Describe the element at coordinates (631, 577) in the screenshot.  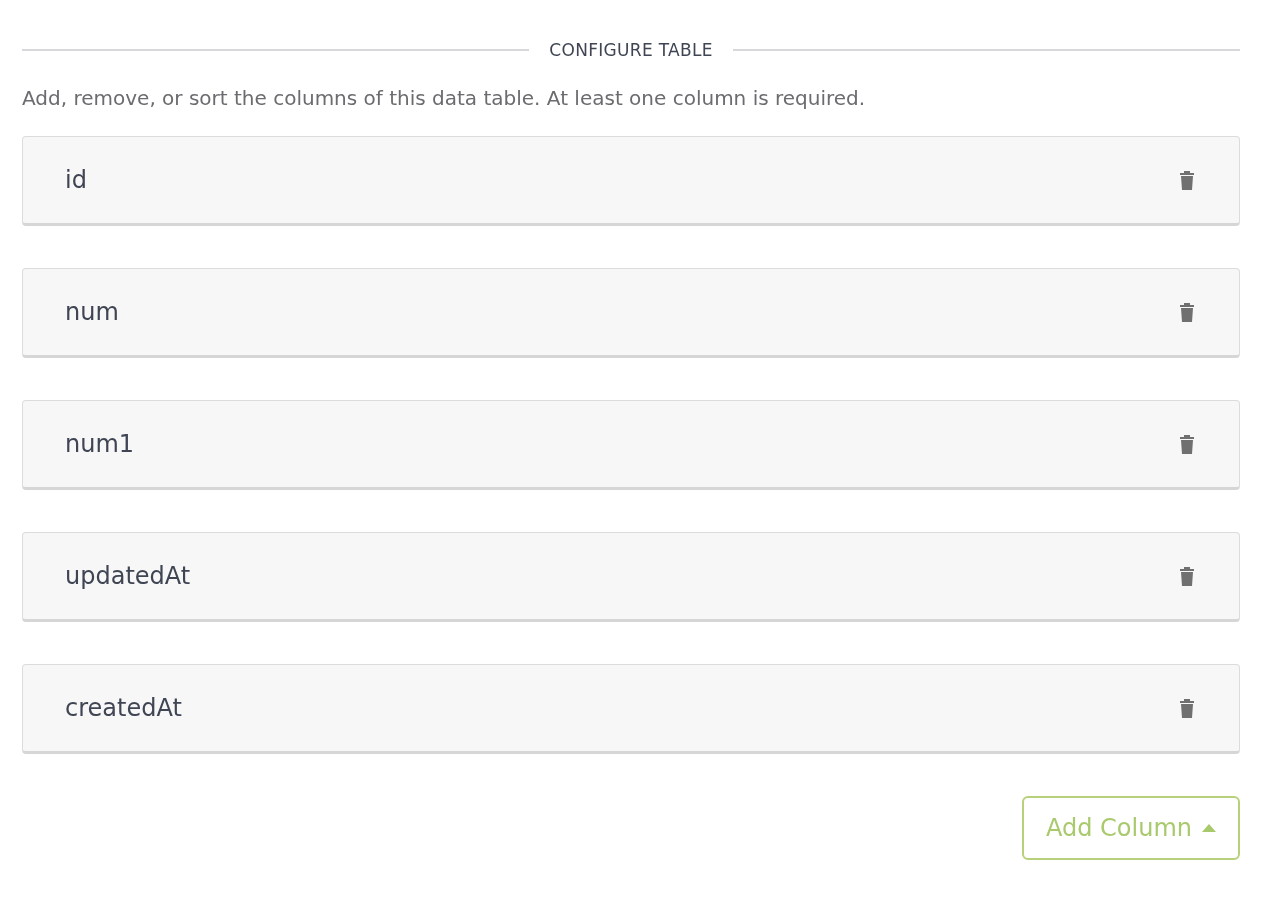
I see `column-row: updatedAt` at that location.